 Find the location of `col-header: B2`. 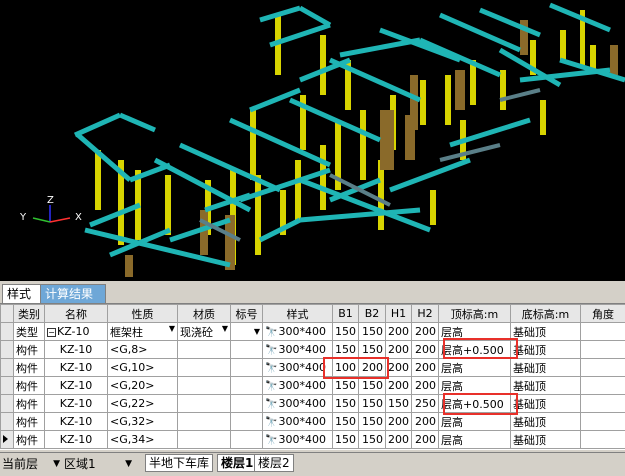

col-header: B2 is located at coordinates (372, 314).